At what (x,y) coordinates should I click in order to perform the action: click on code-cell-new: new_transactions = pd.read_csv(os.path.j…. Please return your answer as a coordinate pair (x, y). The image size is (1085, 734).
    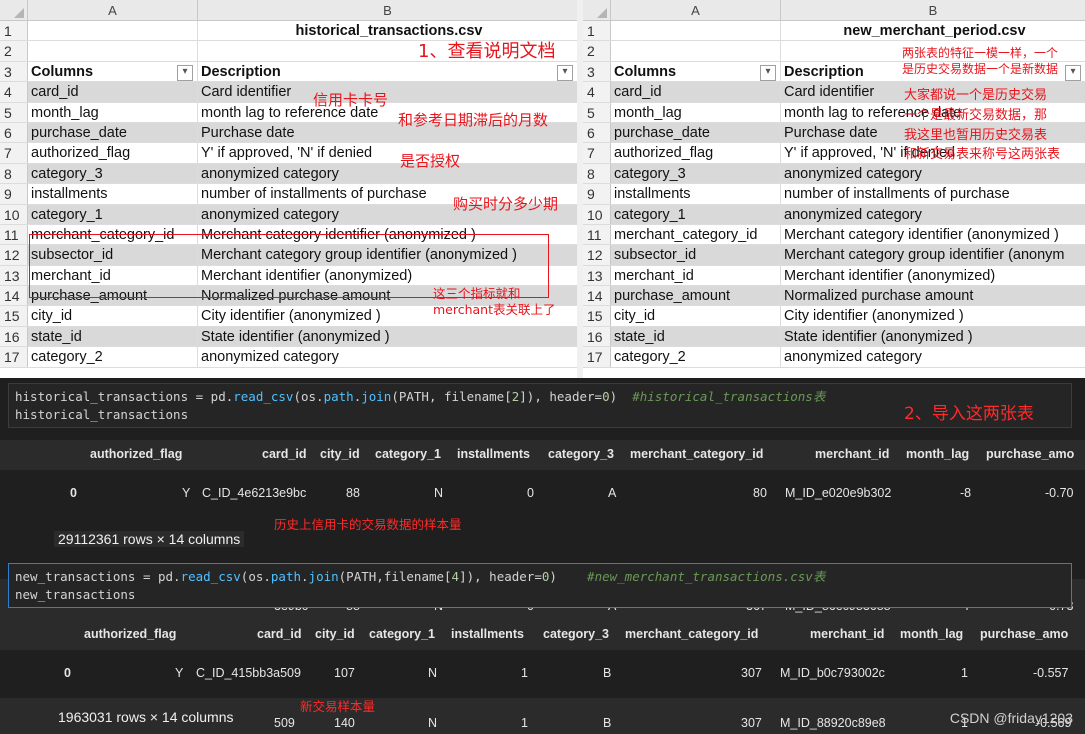
    Looking at the image, I should click on (540, 585).